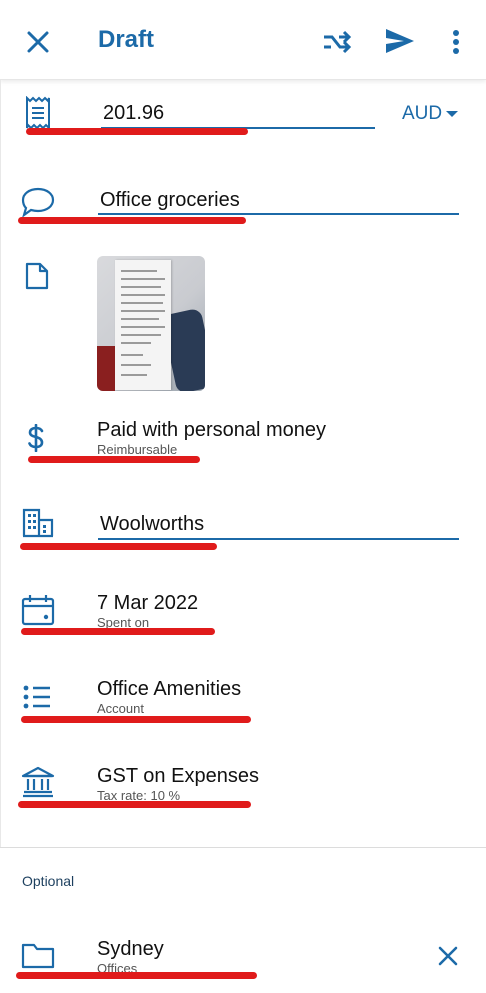 The image size is (486, 993). I want to click on payment-method-title: Paid with personal money, so click(211, 430).